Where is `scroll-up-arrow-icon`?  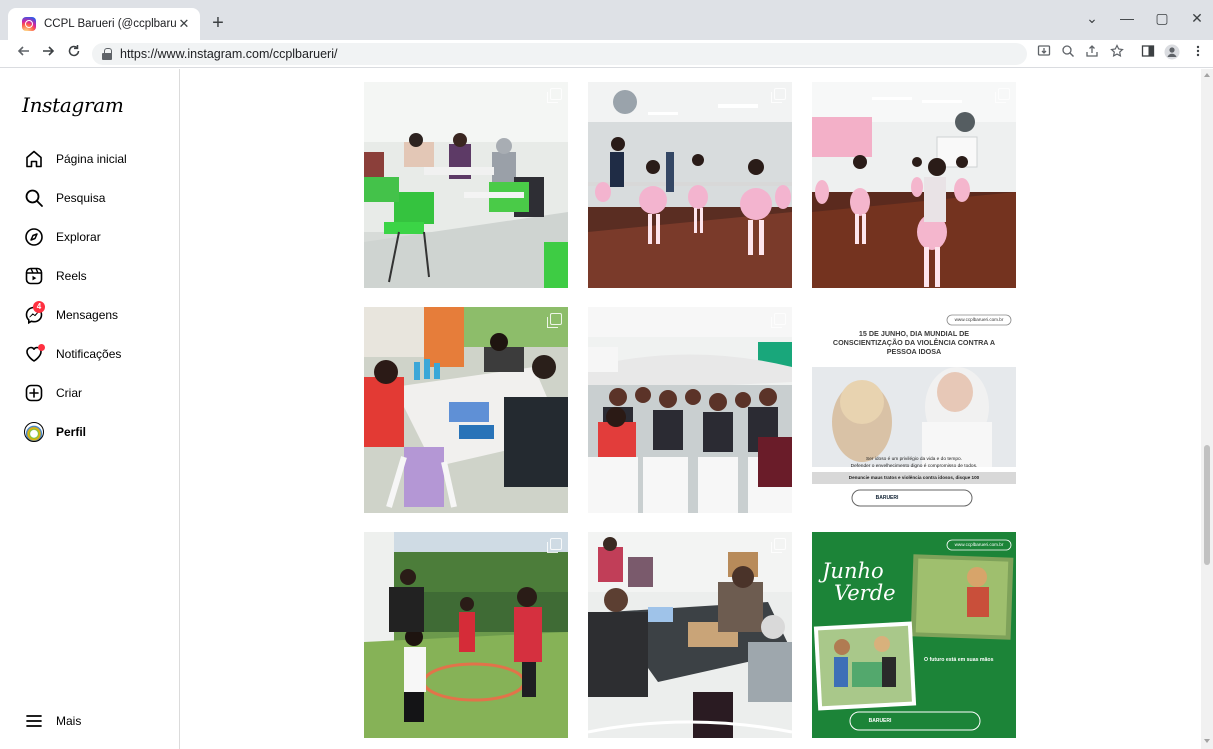 scroll-up-arrow-icon is located at coordinates (1207, 75).